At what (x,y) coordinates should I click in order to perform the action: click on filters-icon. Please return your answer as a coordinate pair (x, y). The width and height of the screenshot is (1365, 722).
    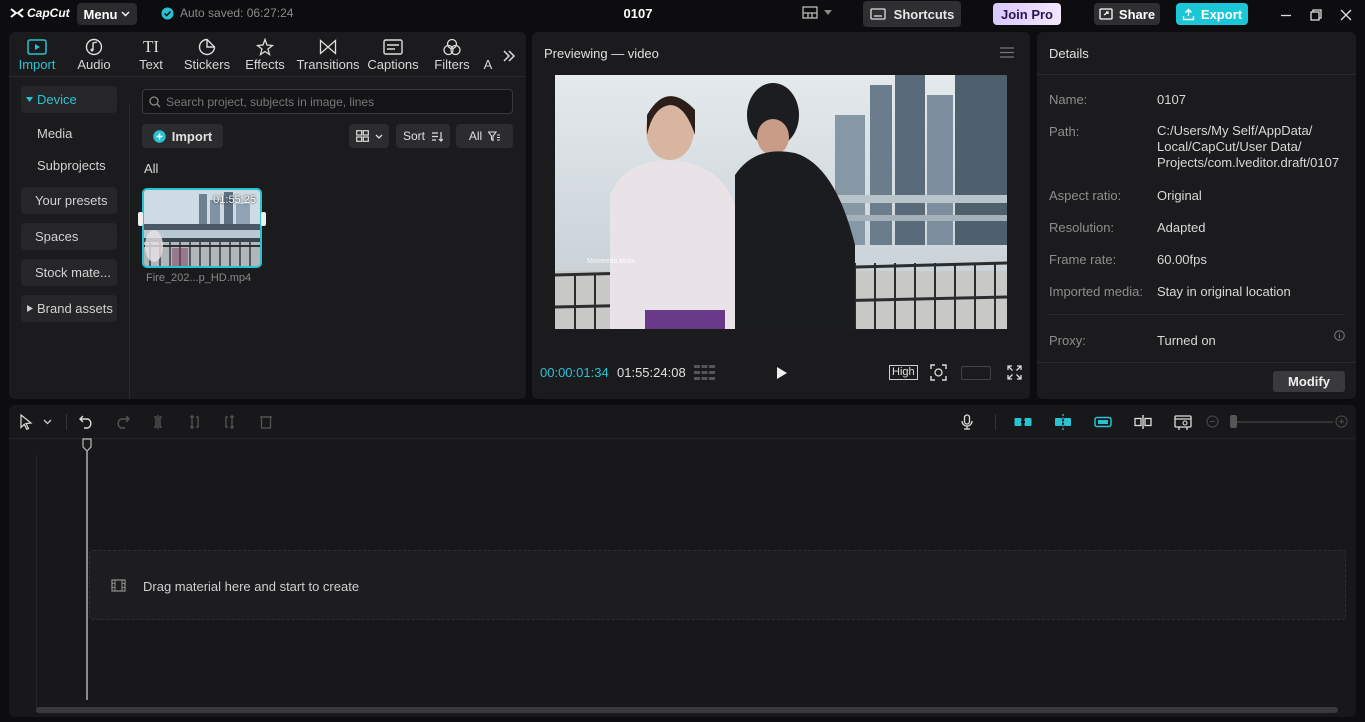
    Looking at the image, I should click on (452, 47).